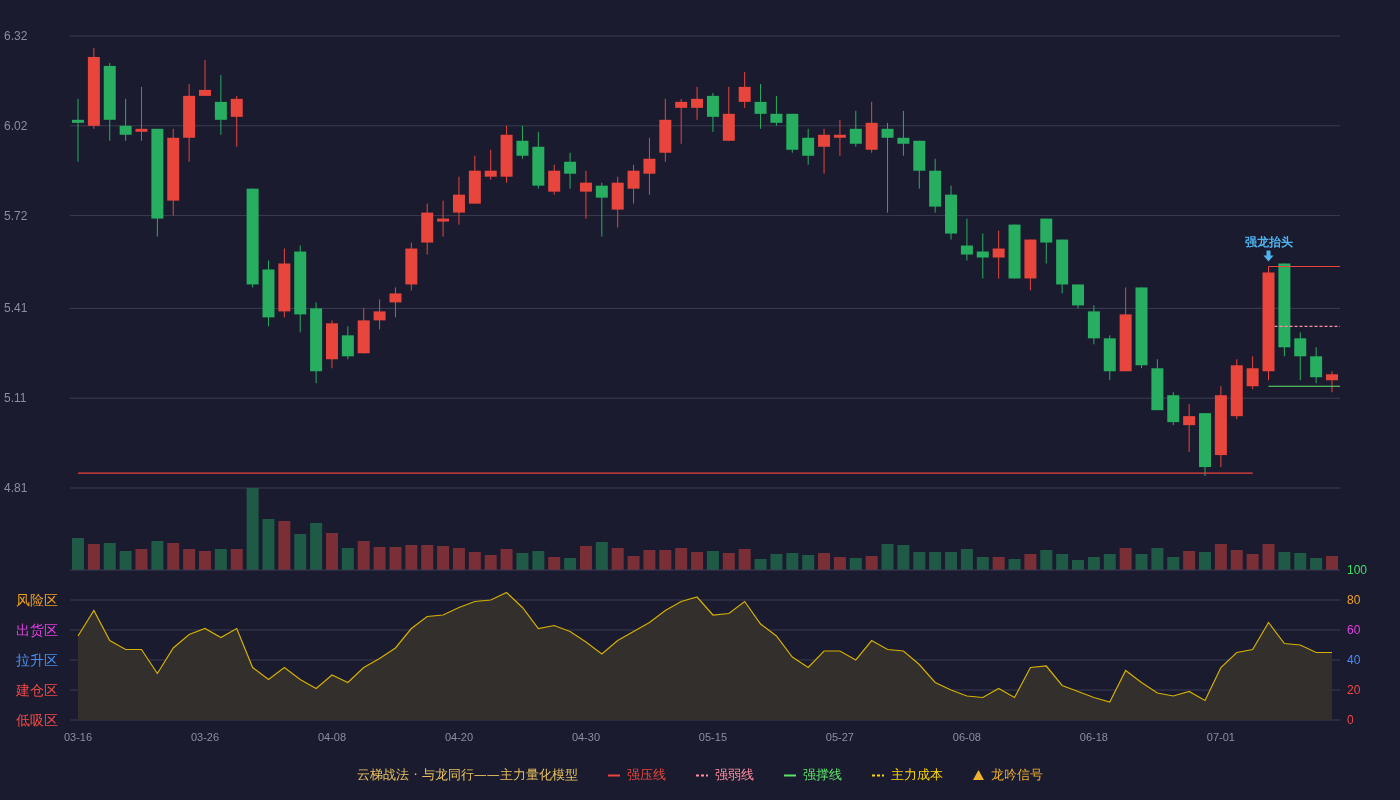  Describe the element at coordinates (459, 737) in the screenshot. I see `axis-label: 04-20` at that location.